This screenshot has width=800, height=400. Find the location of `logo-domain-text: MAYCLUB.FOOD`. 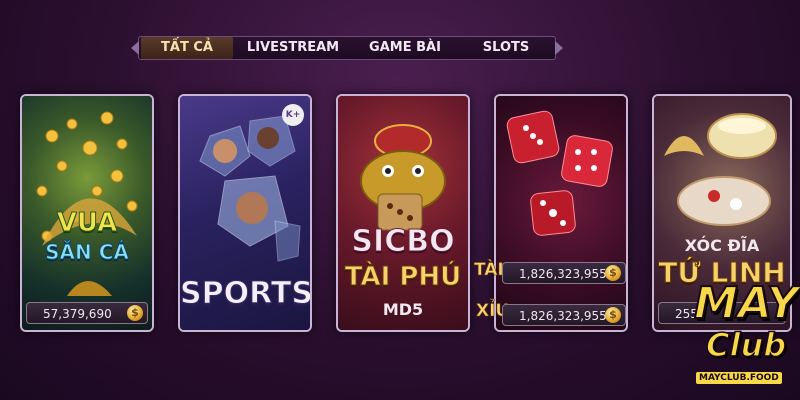

logo-domain-text: MAYCLUB.FOOD is located at coordinates (739, 378).